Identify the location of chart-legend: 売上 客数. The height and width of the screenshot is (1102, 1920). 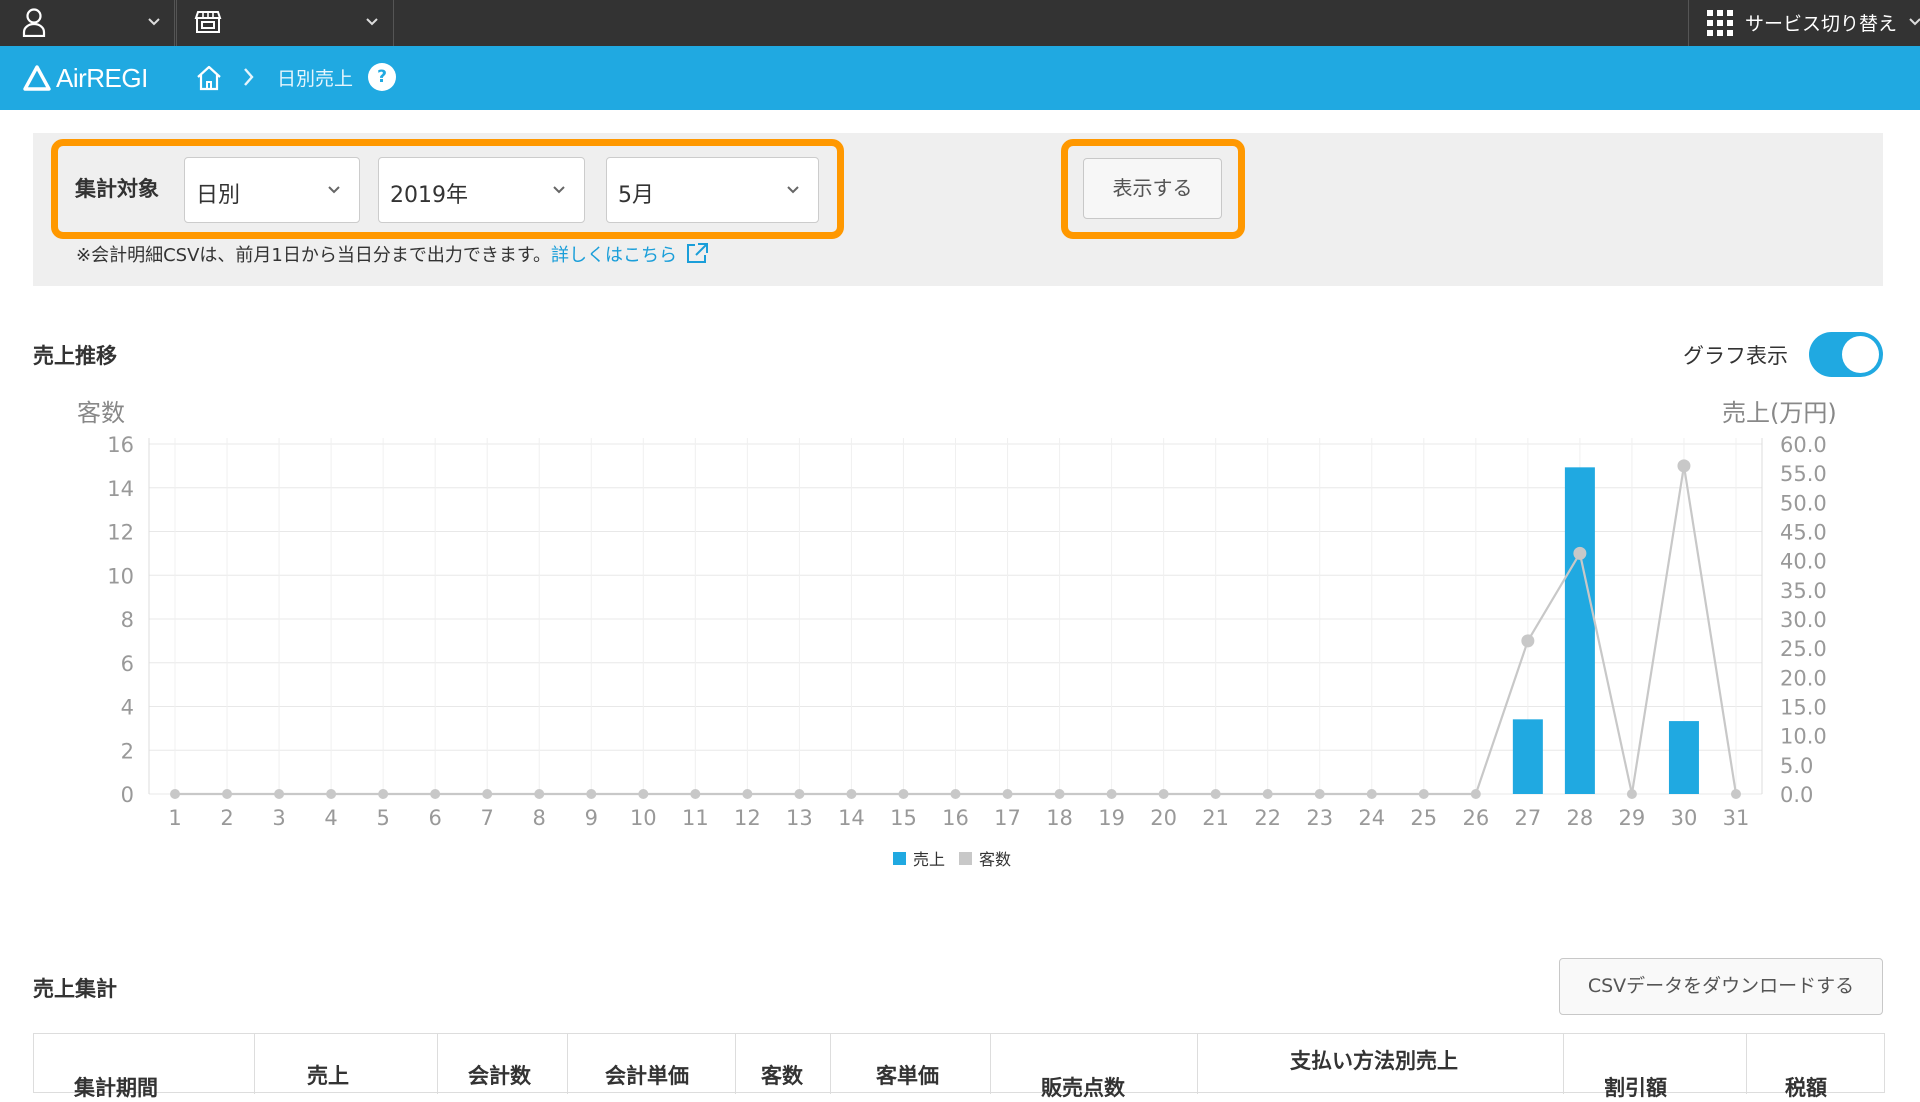
(959, 858).